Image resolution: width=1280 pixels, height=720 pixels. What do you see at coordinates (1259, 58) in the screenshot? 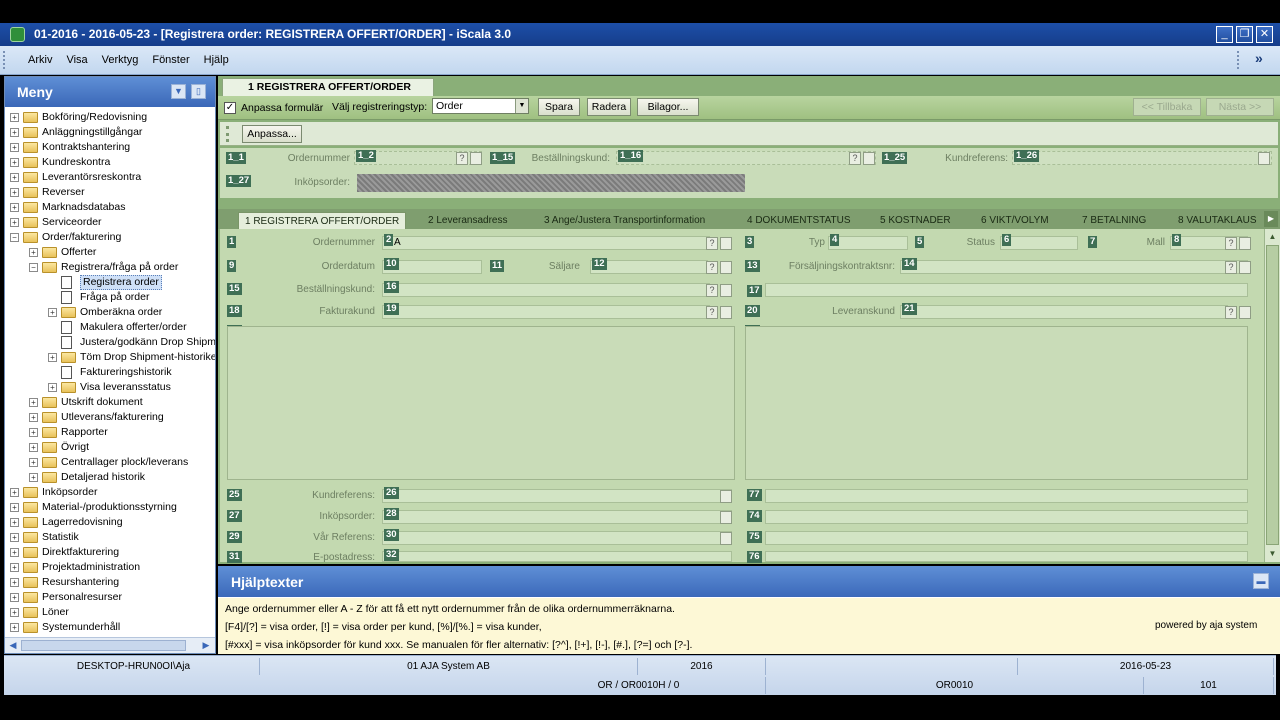
I see `chevron-right-icon: »` at bounding box center [1259, 58].